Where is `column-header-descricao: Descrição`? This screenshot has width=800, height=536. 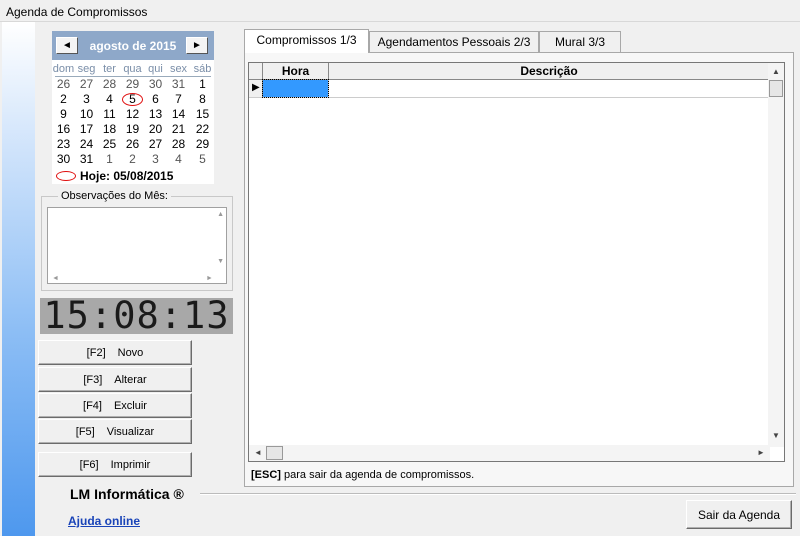
column-header-descricao: Descrição is located at coordinates (549, 71).